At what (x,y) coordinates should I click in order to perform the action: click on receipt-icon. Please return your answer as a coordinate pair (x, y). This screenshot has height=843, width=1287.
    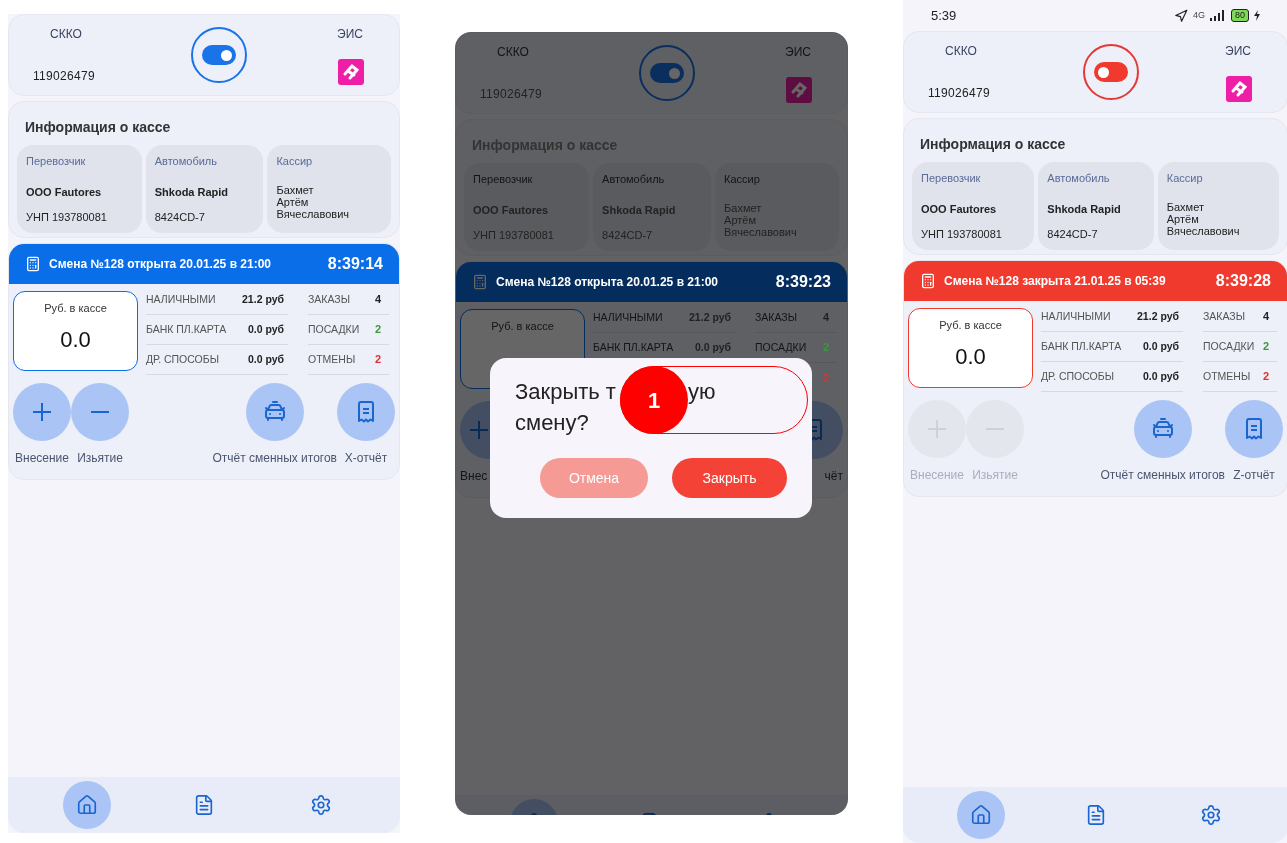
    Looking at the image, I should click on (1254, 429).